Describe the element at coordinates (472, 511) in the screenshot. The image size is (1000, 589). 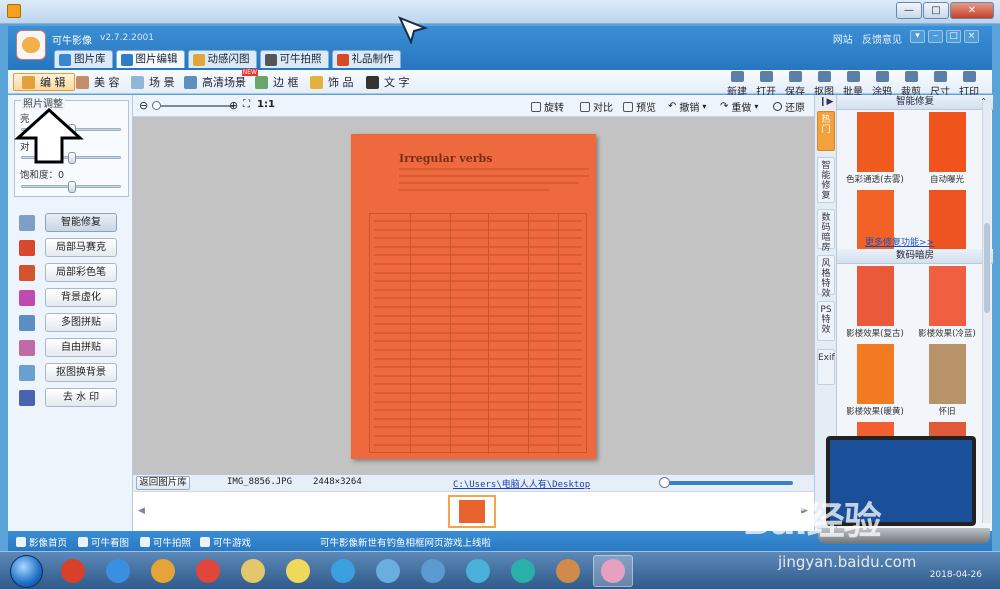
I see `thumbnail-item` at that location.